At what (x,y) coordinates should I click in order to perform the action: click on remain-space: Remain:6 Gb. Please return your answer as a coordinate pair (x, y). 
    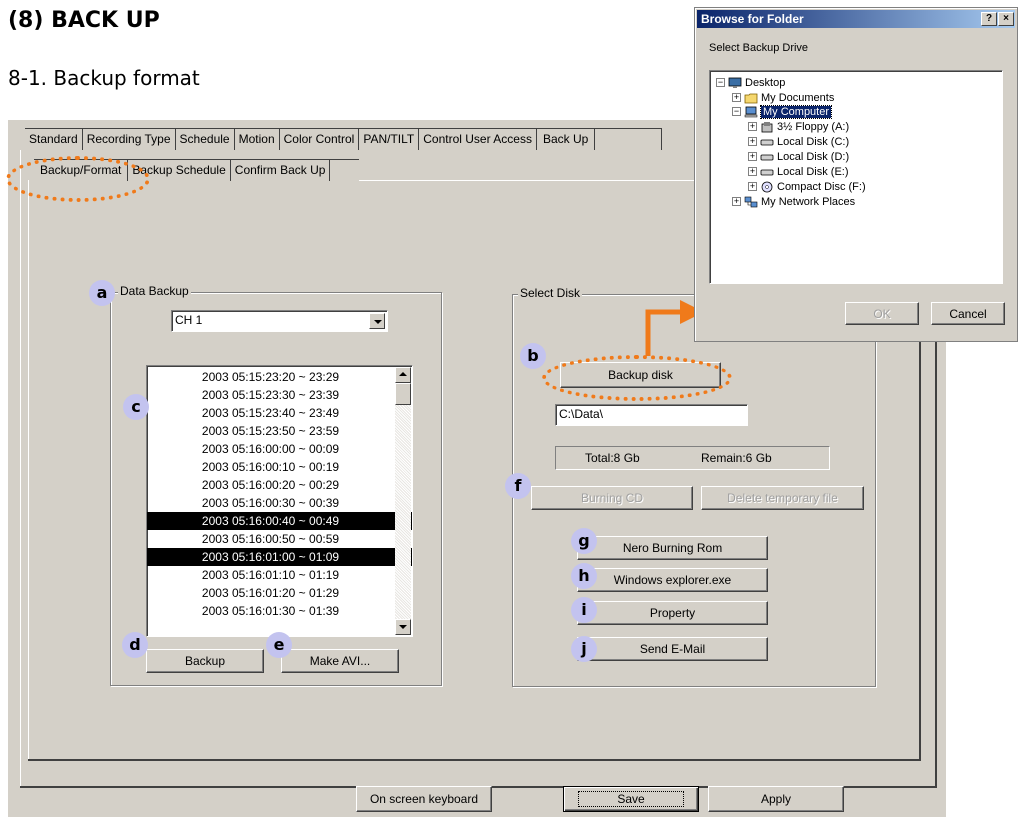
    Looking at the image, I should click on (736, 458).